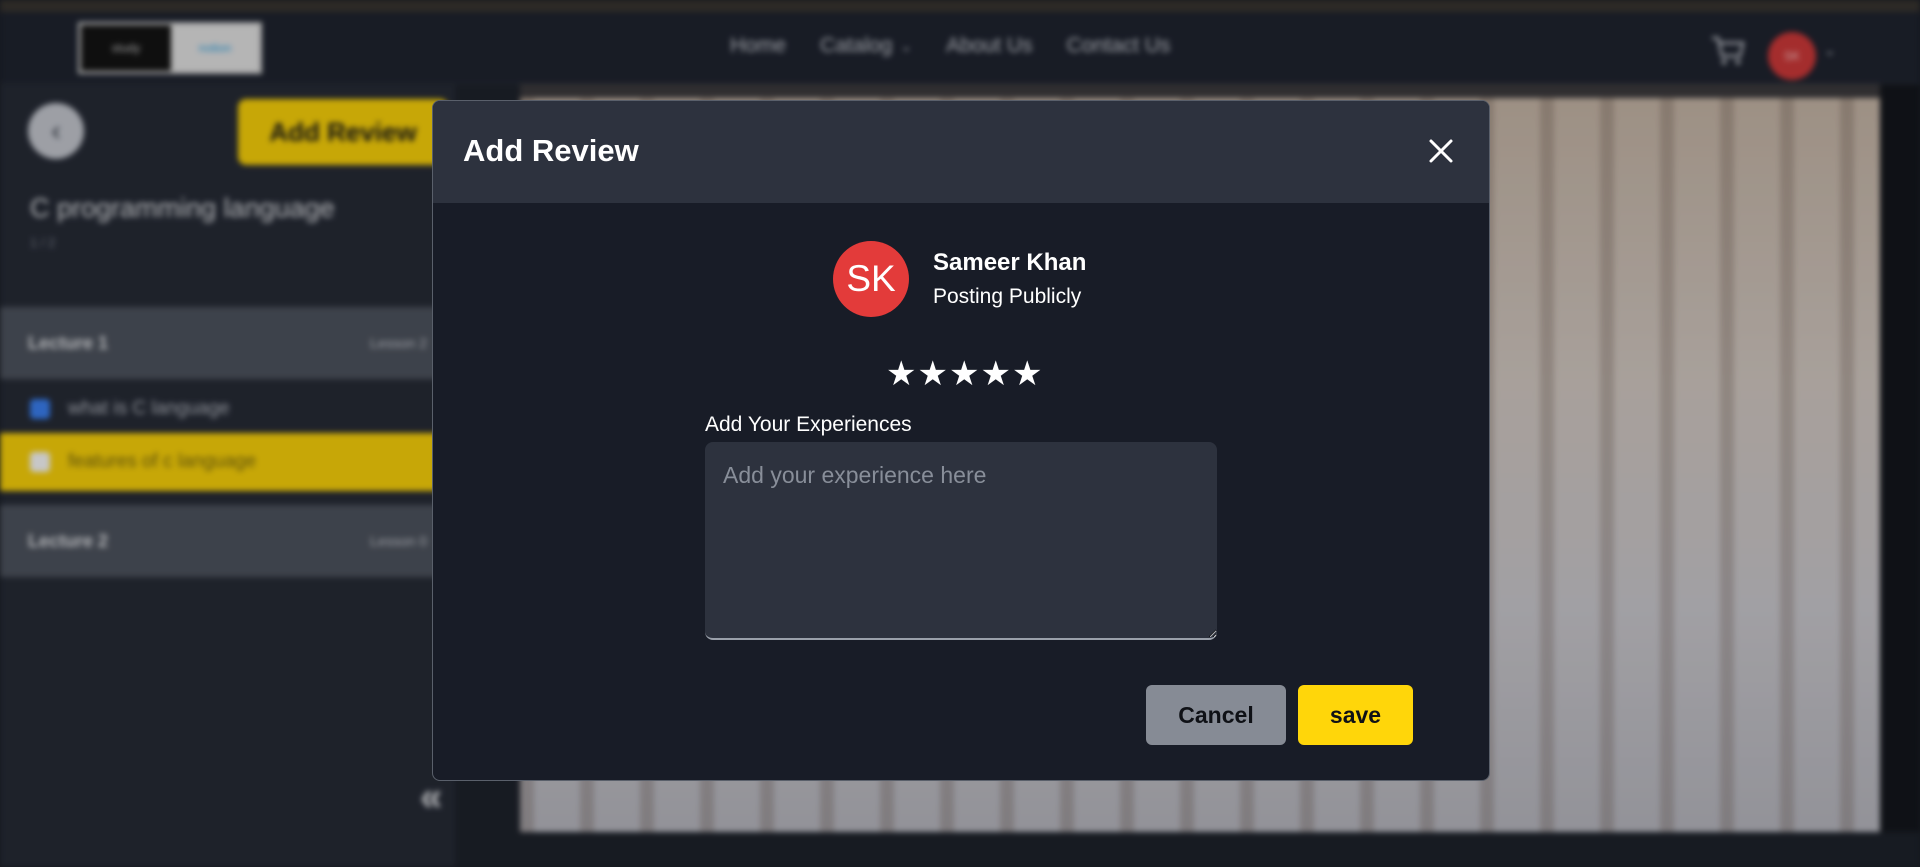 The height and width of the screenshot is (867, 1920). I want to click on cancel-button: Cancel, so click(1216, 715).